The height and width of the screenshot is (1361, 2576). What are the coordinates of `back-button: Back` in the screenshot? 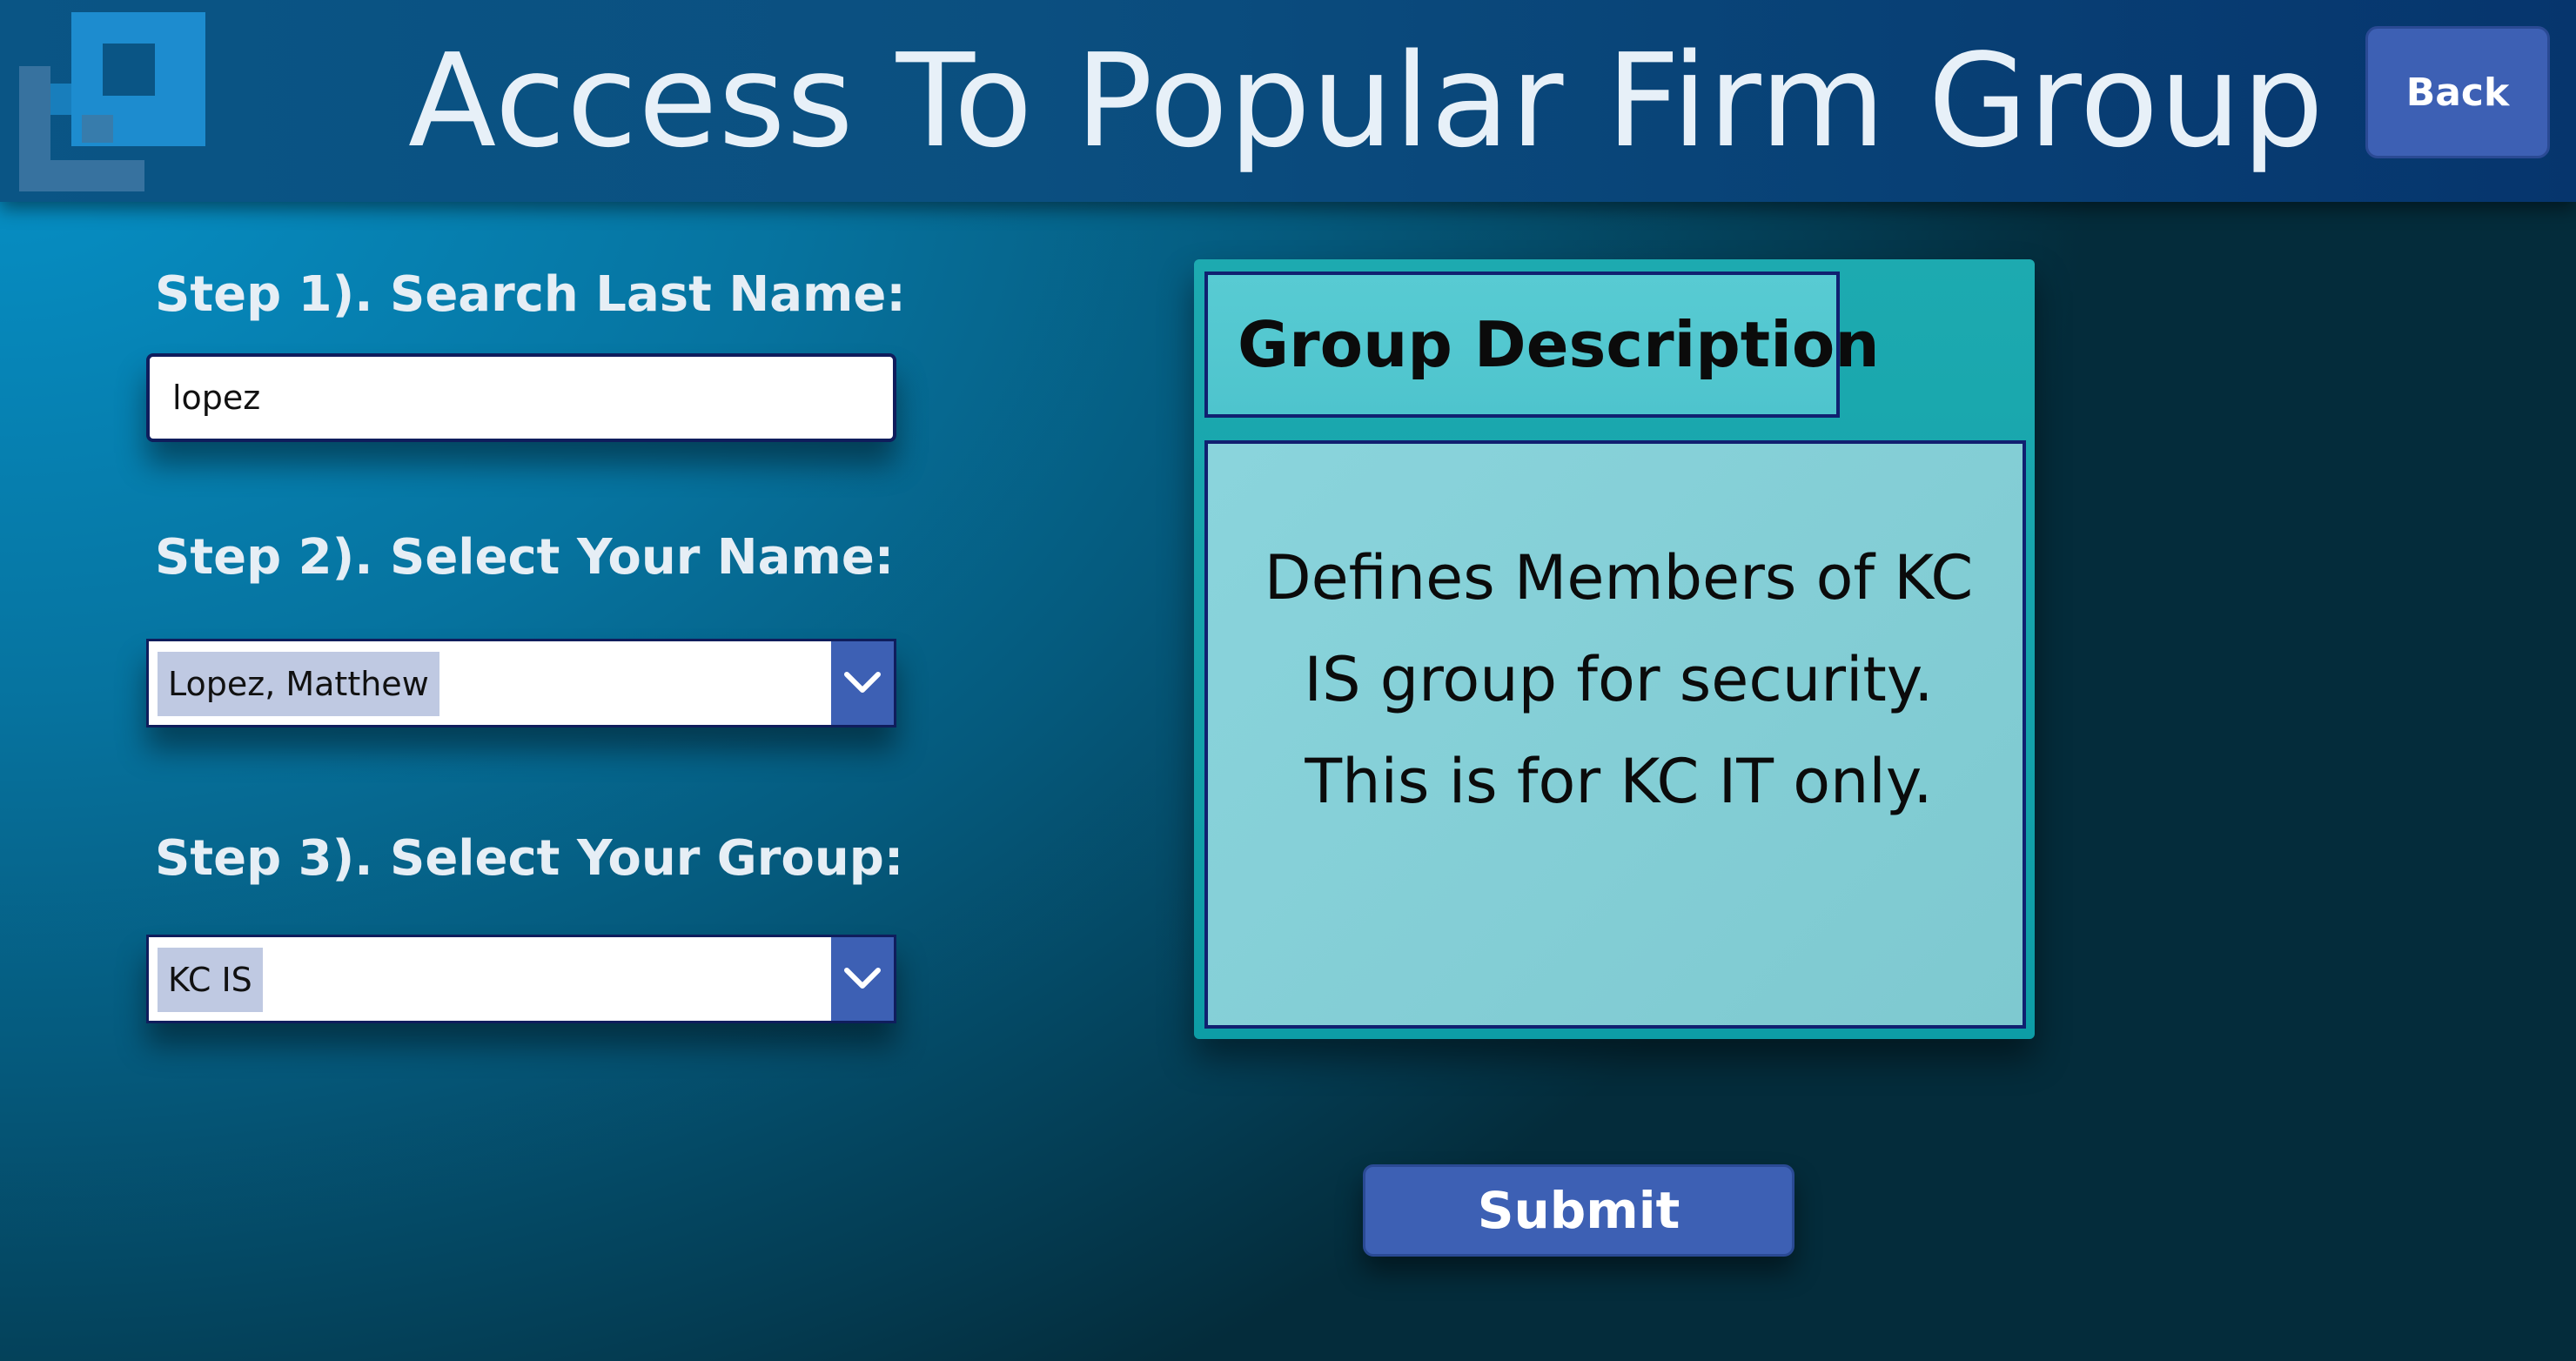 It's located at (2457, 92).